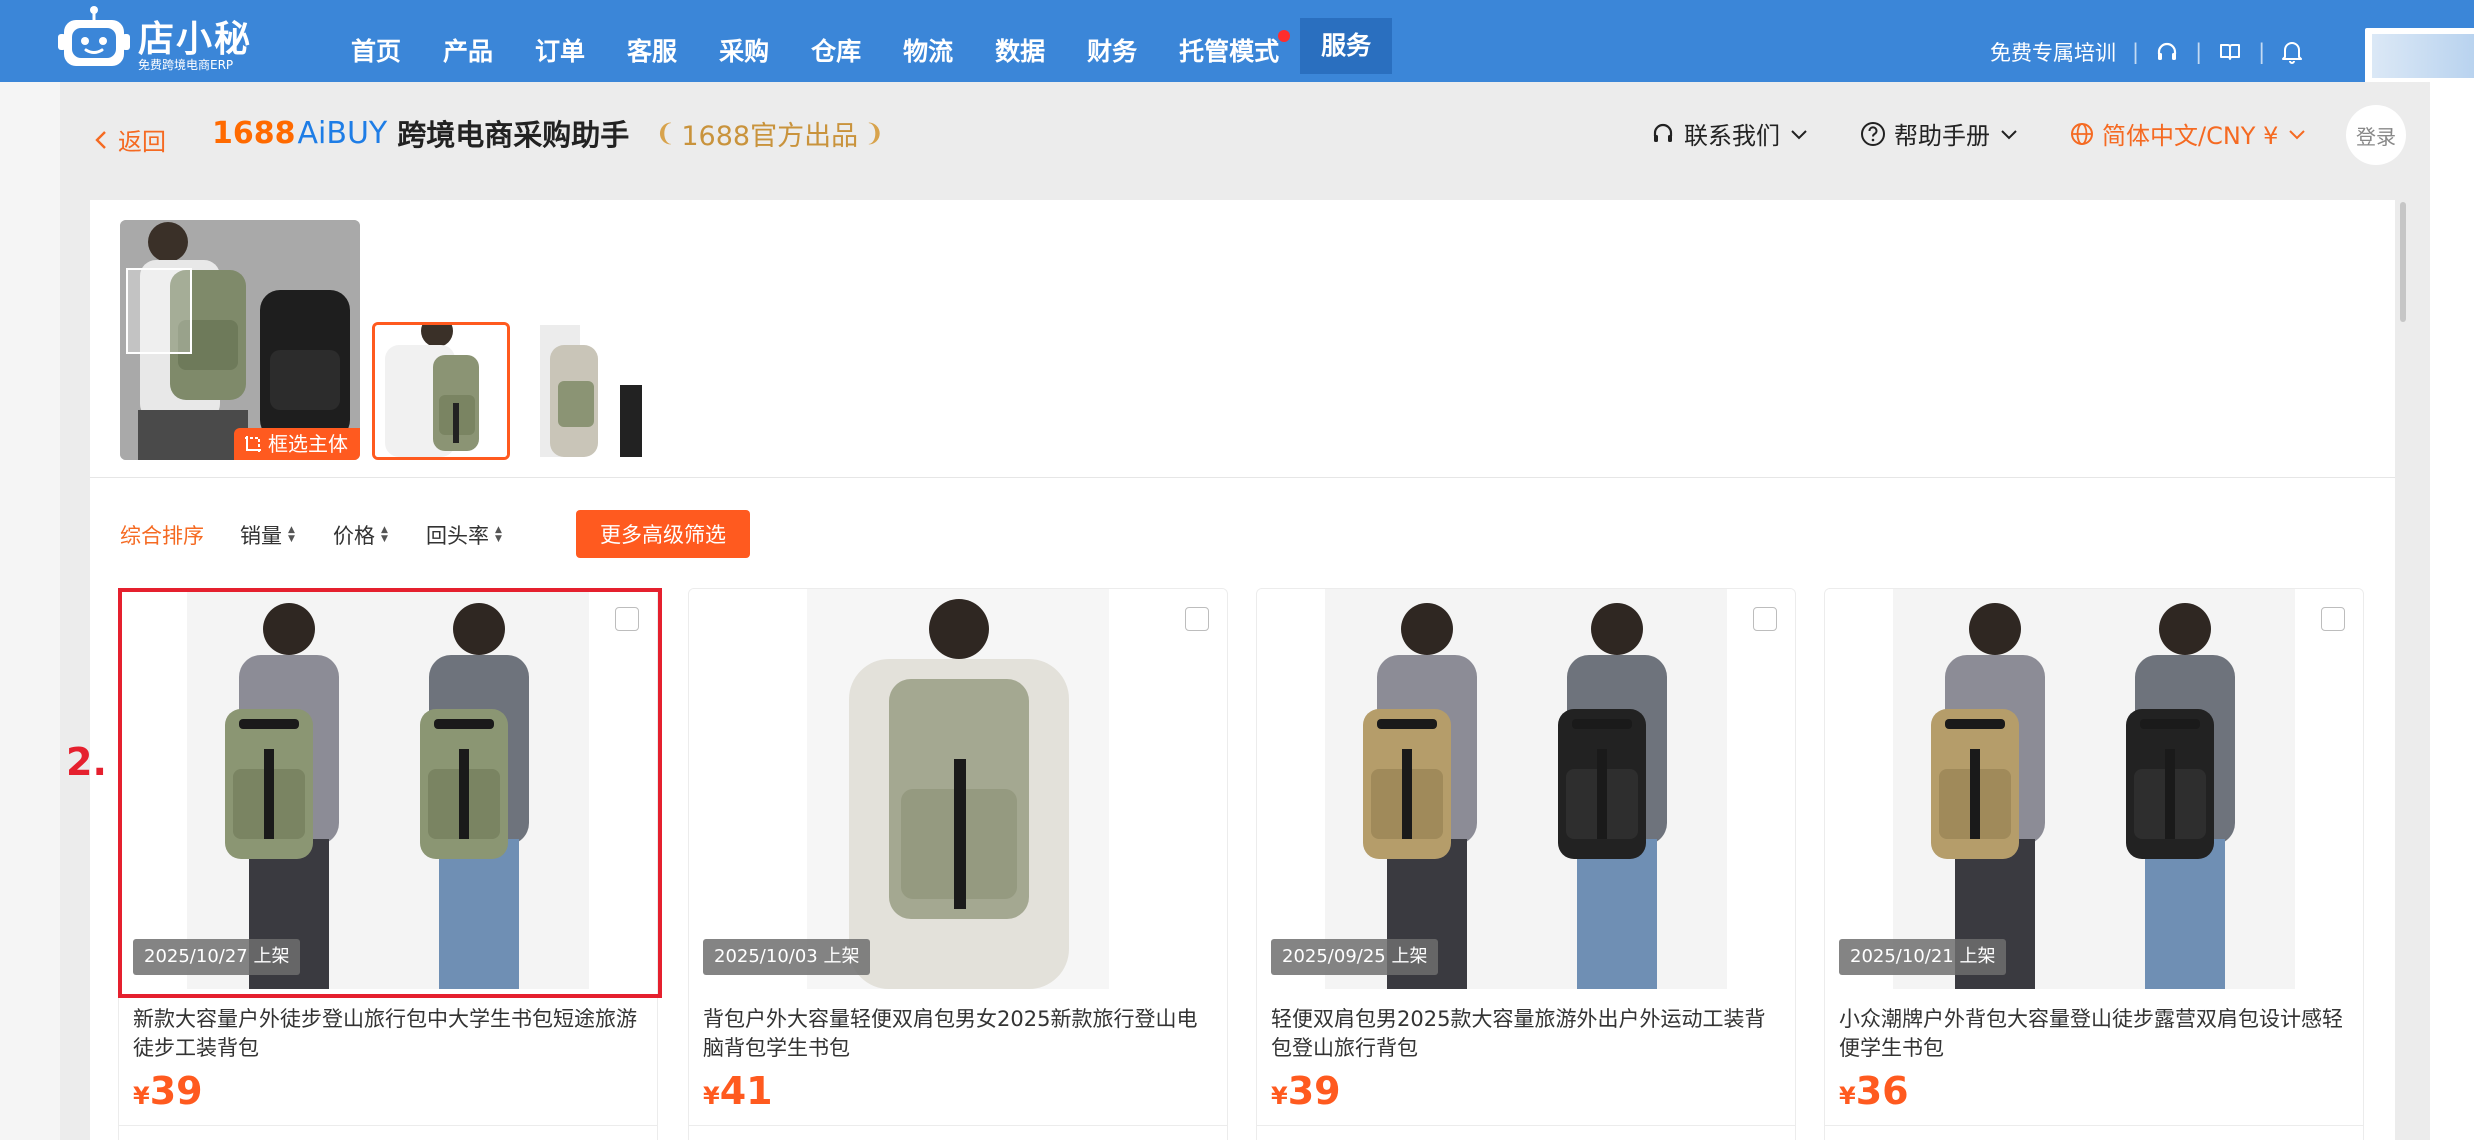  Describe the element at coordinates (86, 762) in the screenshot. I see `annotation-step-label: 2.` at that location.